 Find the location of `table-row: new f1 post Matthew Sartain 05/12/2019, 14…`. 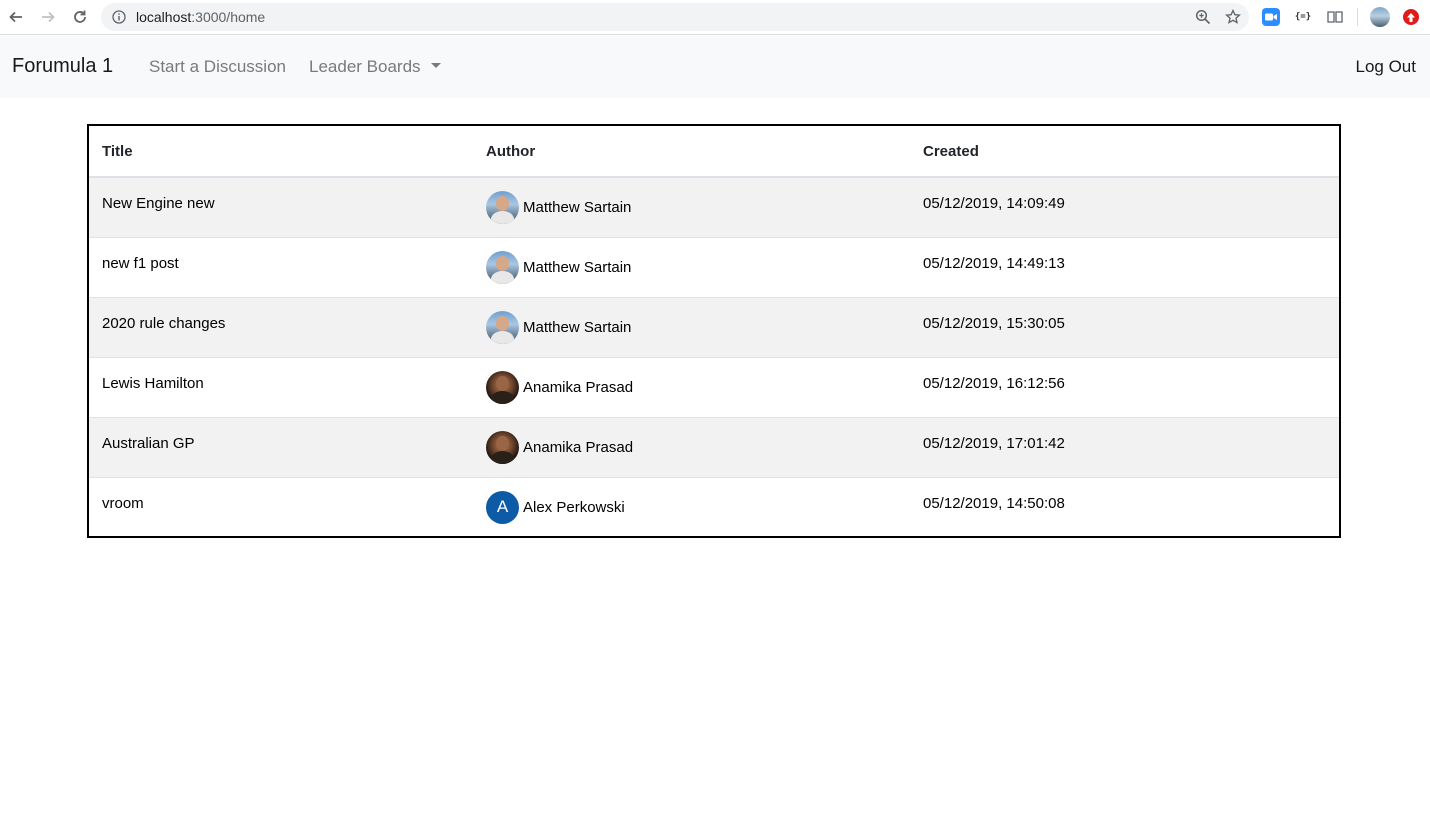

table-row: new f1 post Matthew Sartain 05/12/2019, 14… is located at coordinates (714, 266).